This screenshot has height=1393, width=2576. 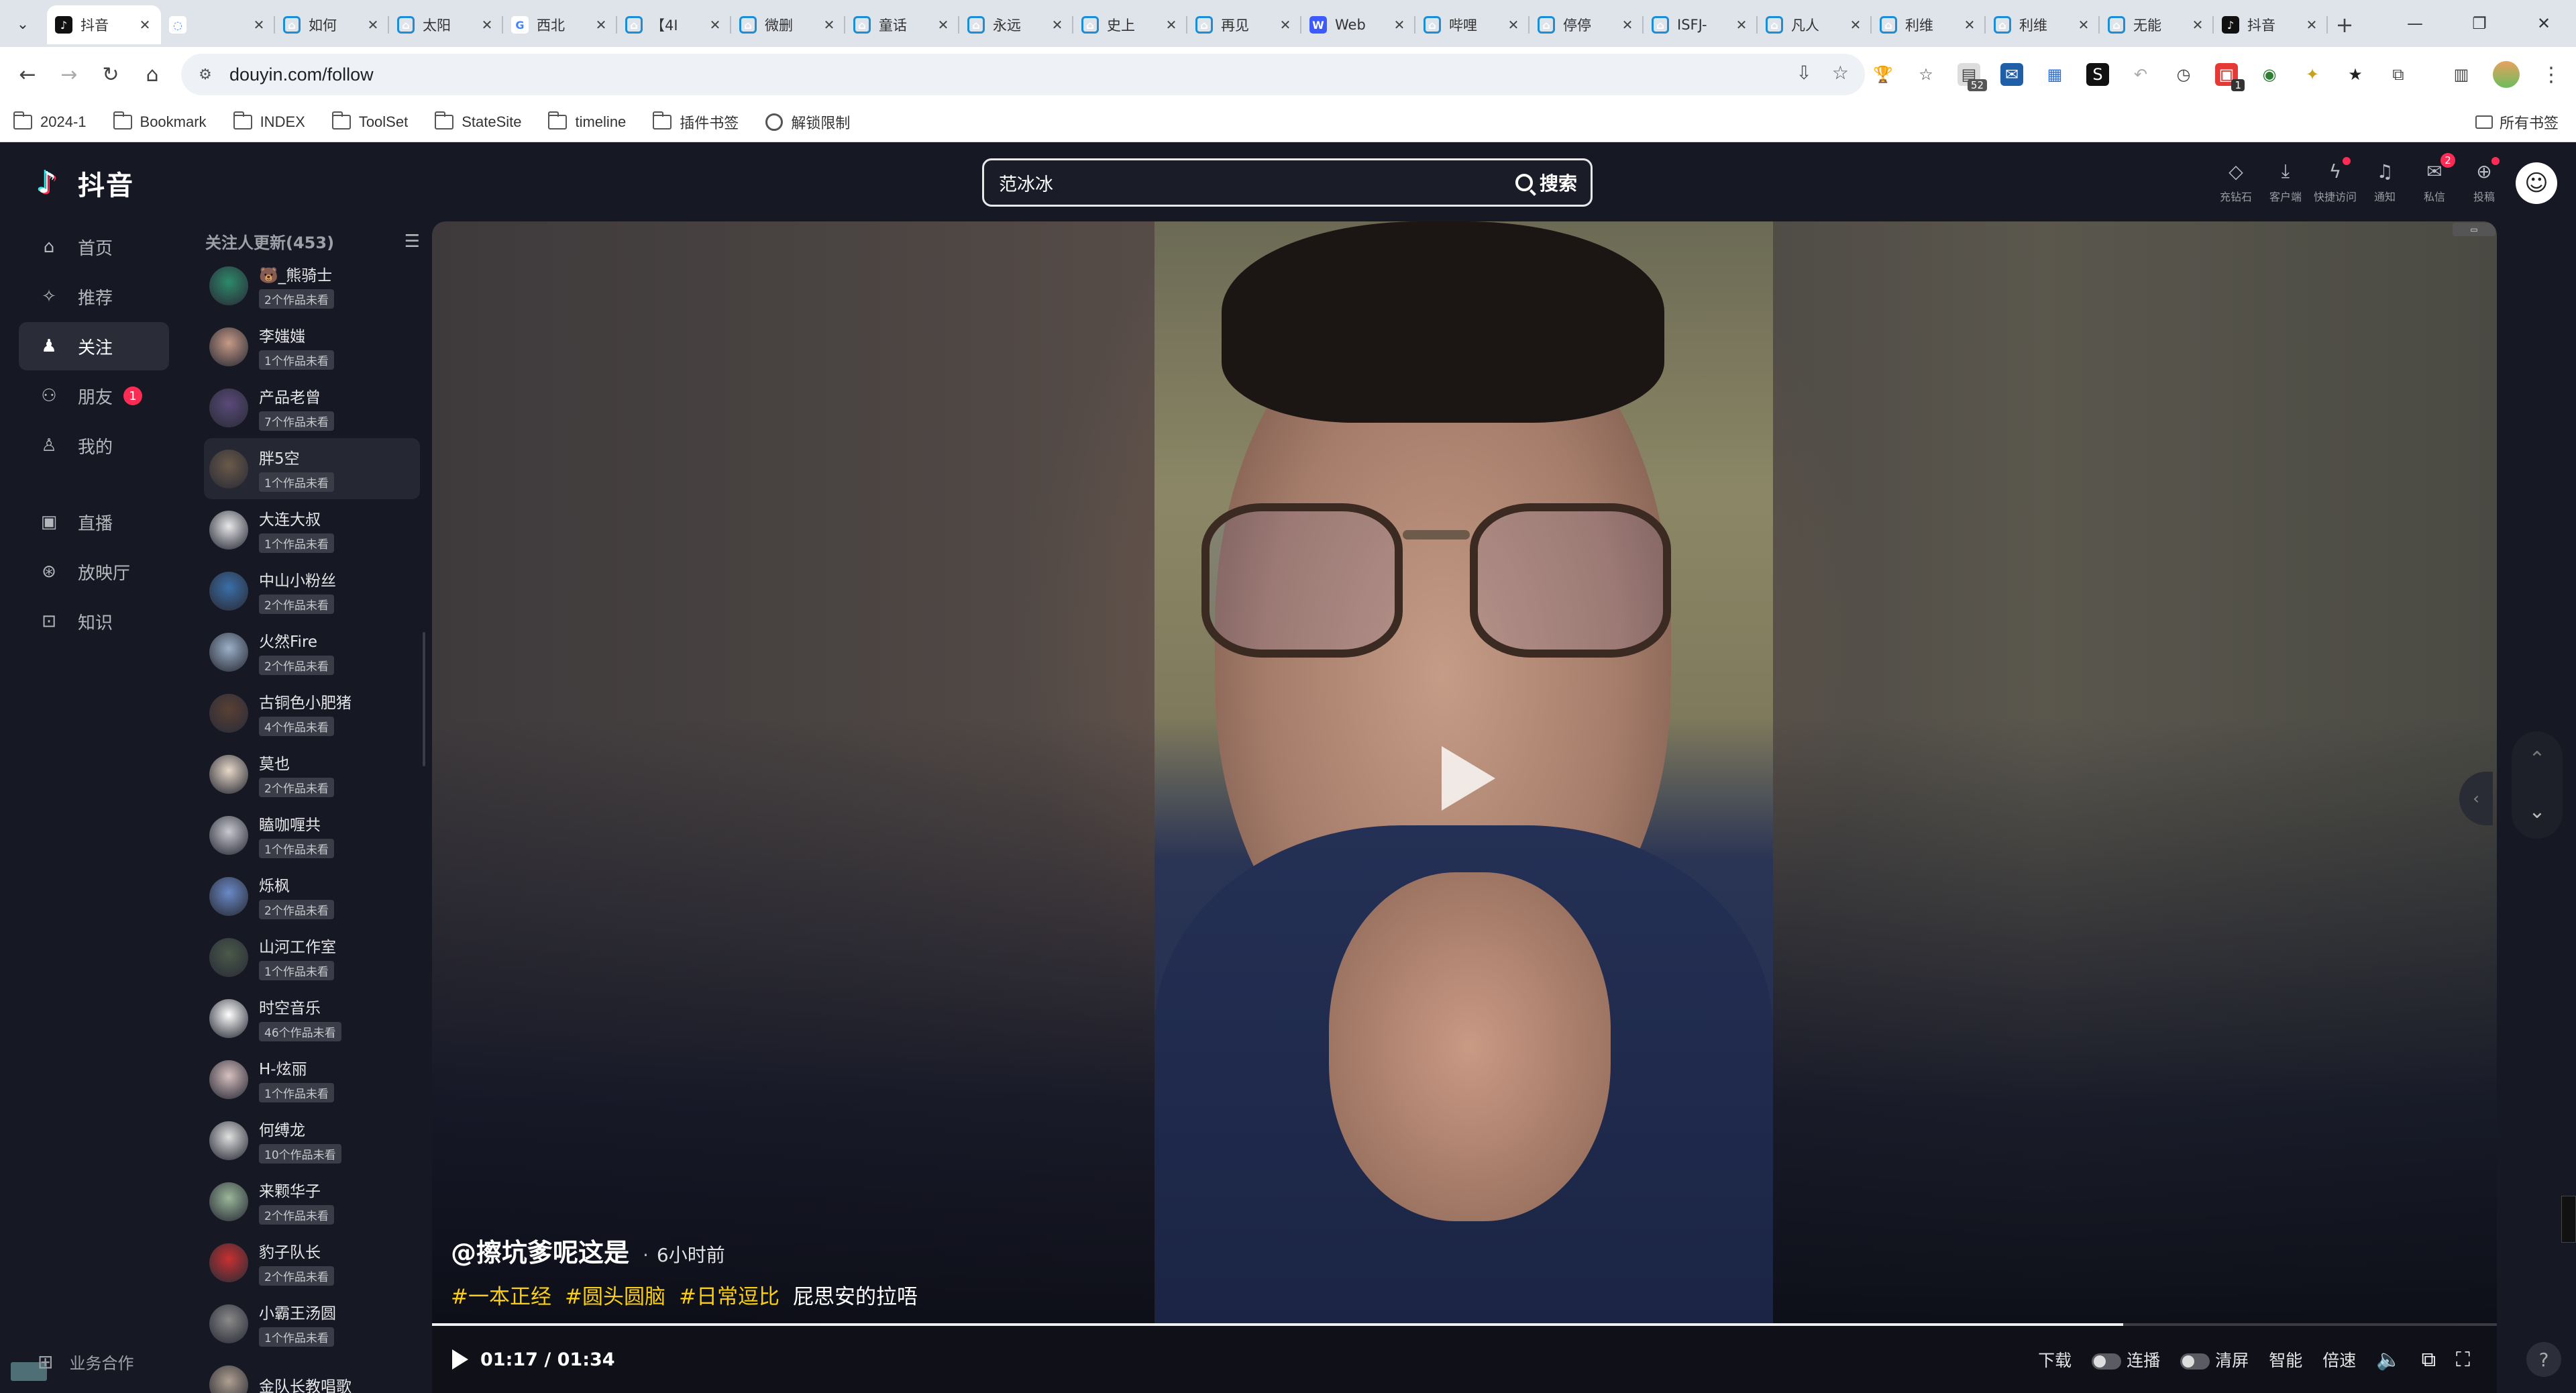 I want to click on undo-extension-icon: ↶, so click(x=2140, y=74).